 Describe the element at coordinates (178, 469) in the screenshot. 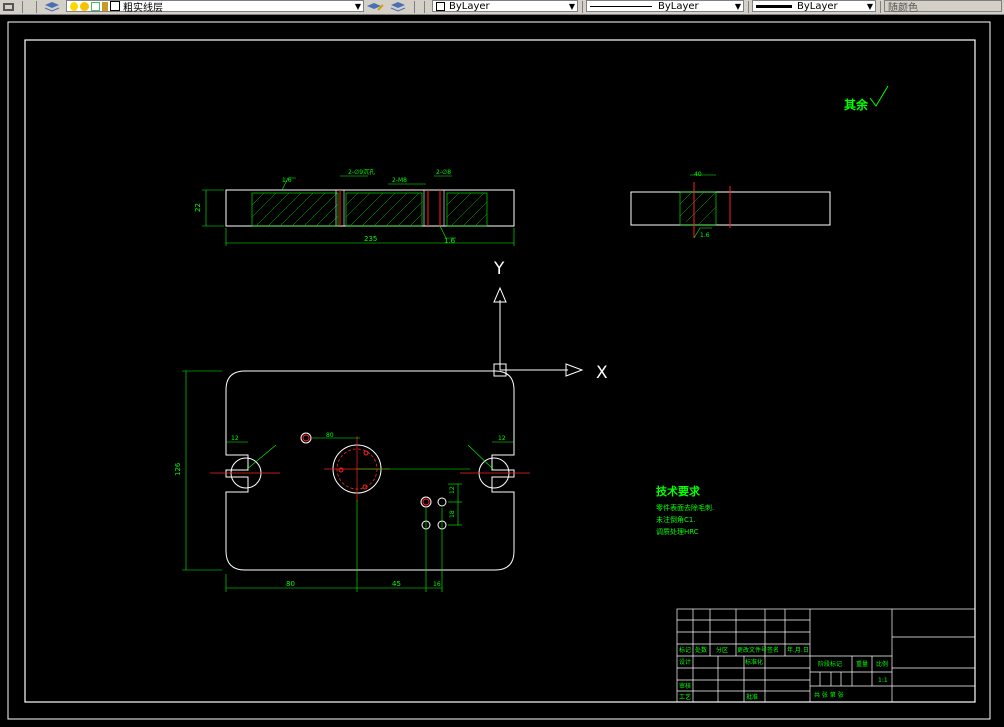

I see `dim-height: 126` at that location.